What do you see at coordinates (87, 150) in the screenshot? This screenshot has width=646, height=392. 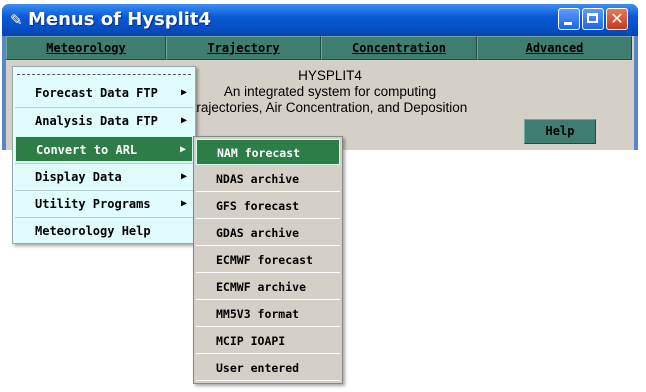 I see `menu-item-label: Convert to ARL` at bounding box center [87, 150].